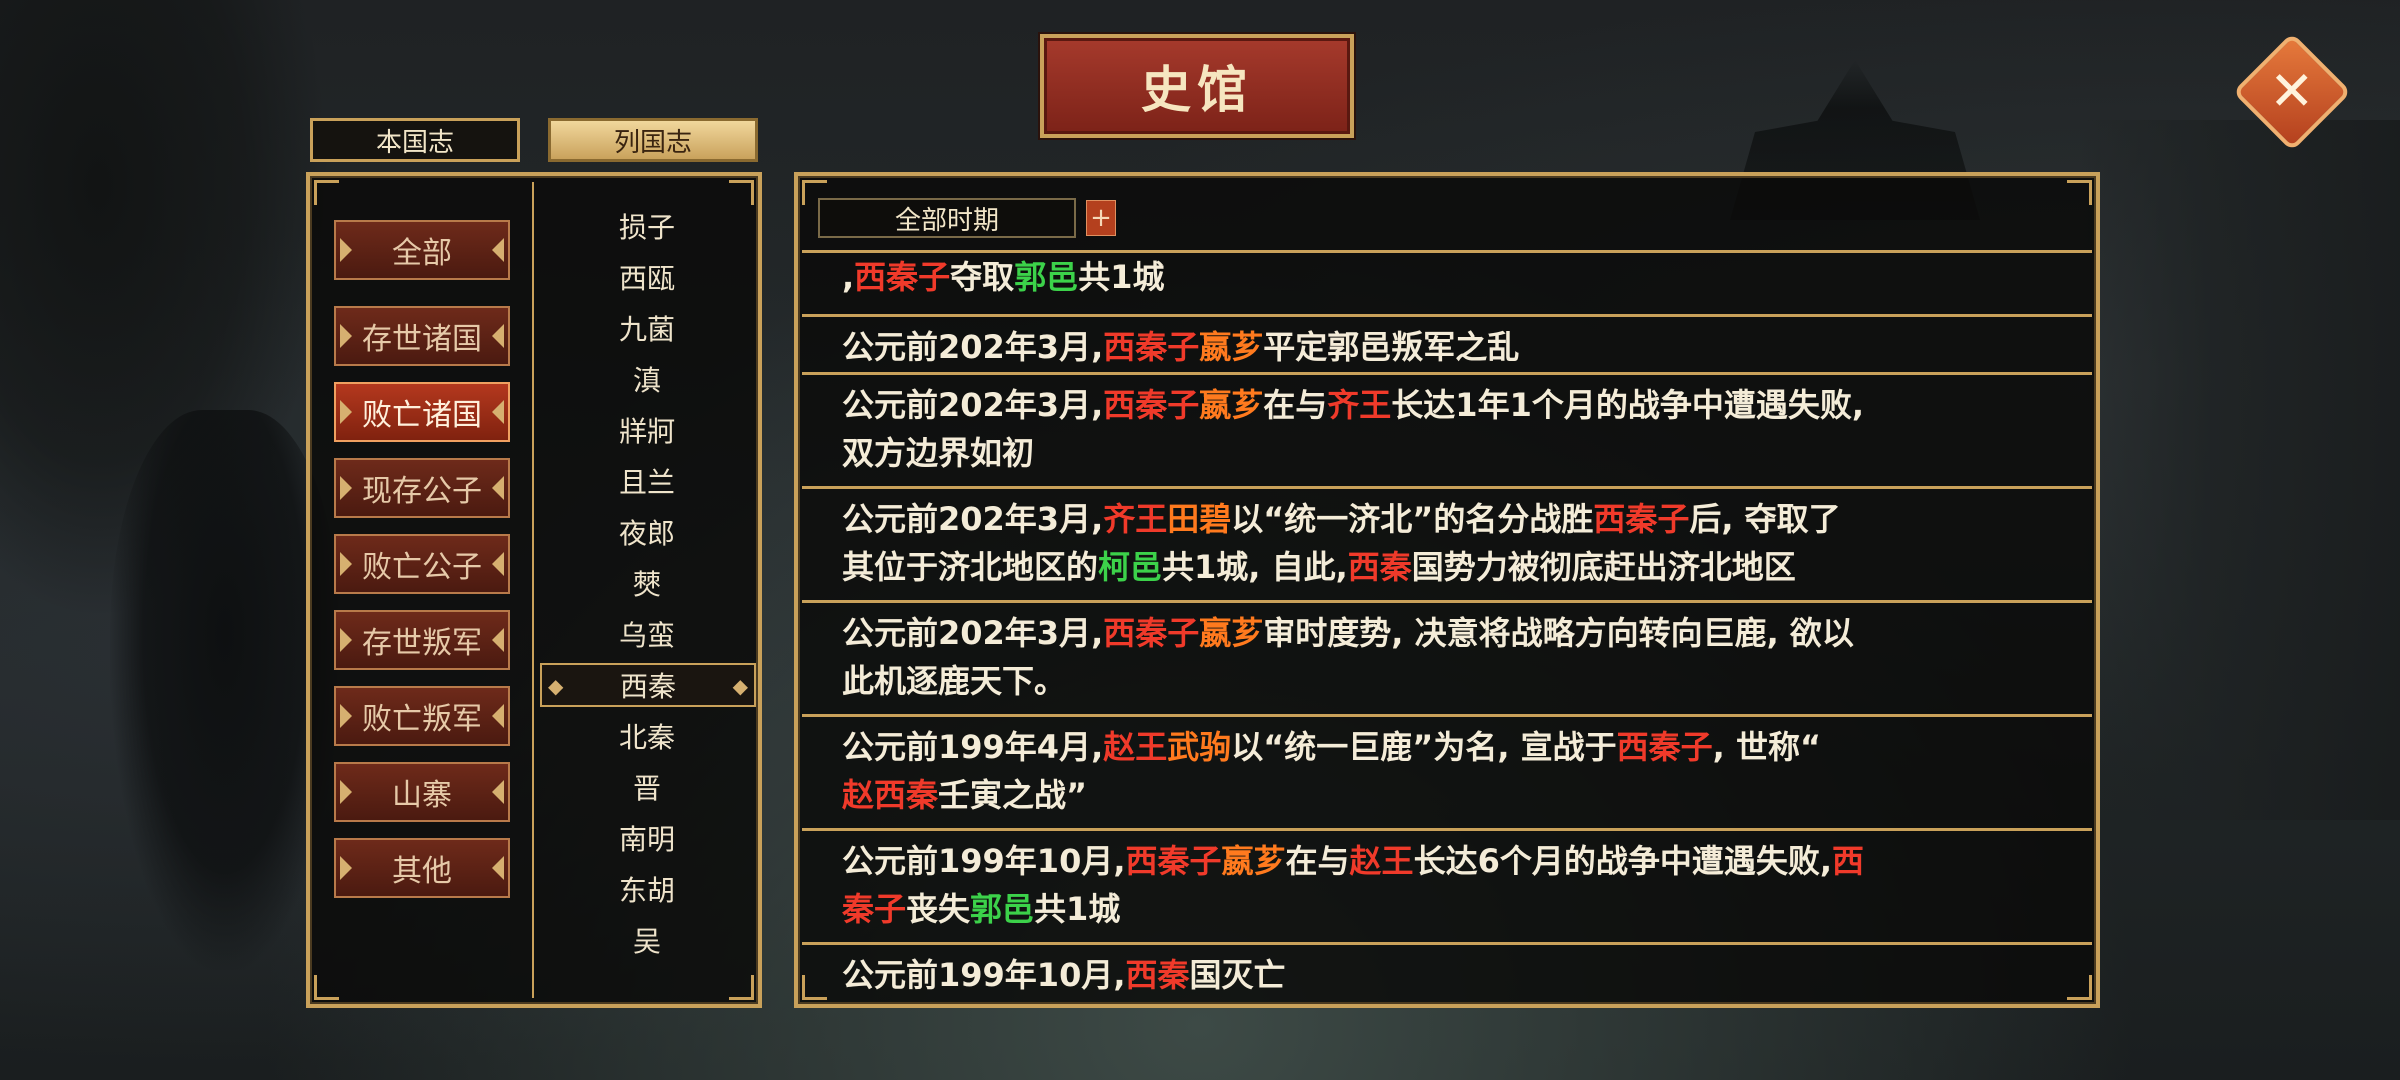 This screenshot has width=2400, height=1080. I want to click on country-item: 牂牁, so click(647, 430).